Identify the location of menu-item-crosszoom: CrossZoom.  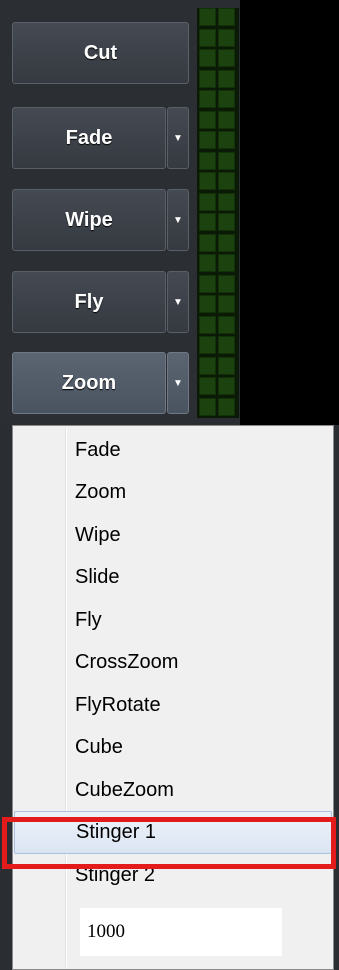
(173, 662).